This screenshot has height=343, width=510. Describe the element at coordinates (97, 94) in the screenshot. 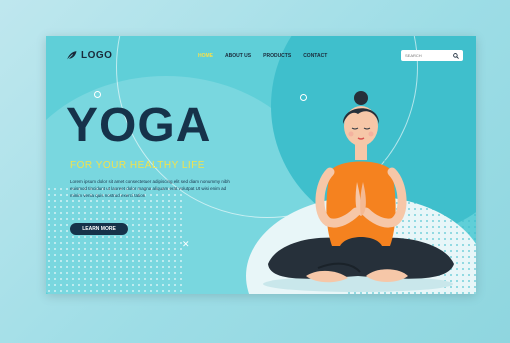

I see `circle-icon` at that location.